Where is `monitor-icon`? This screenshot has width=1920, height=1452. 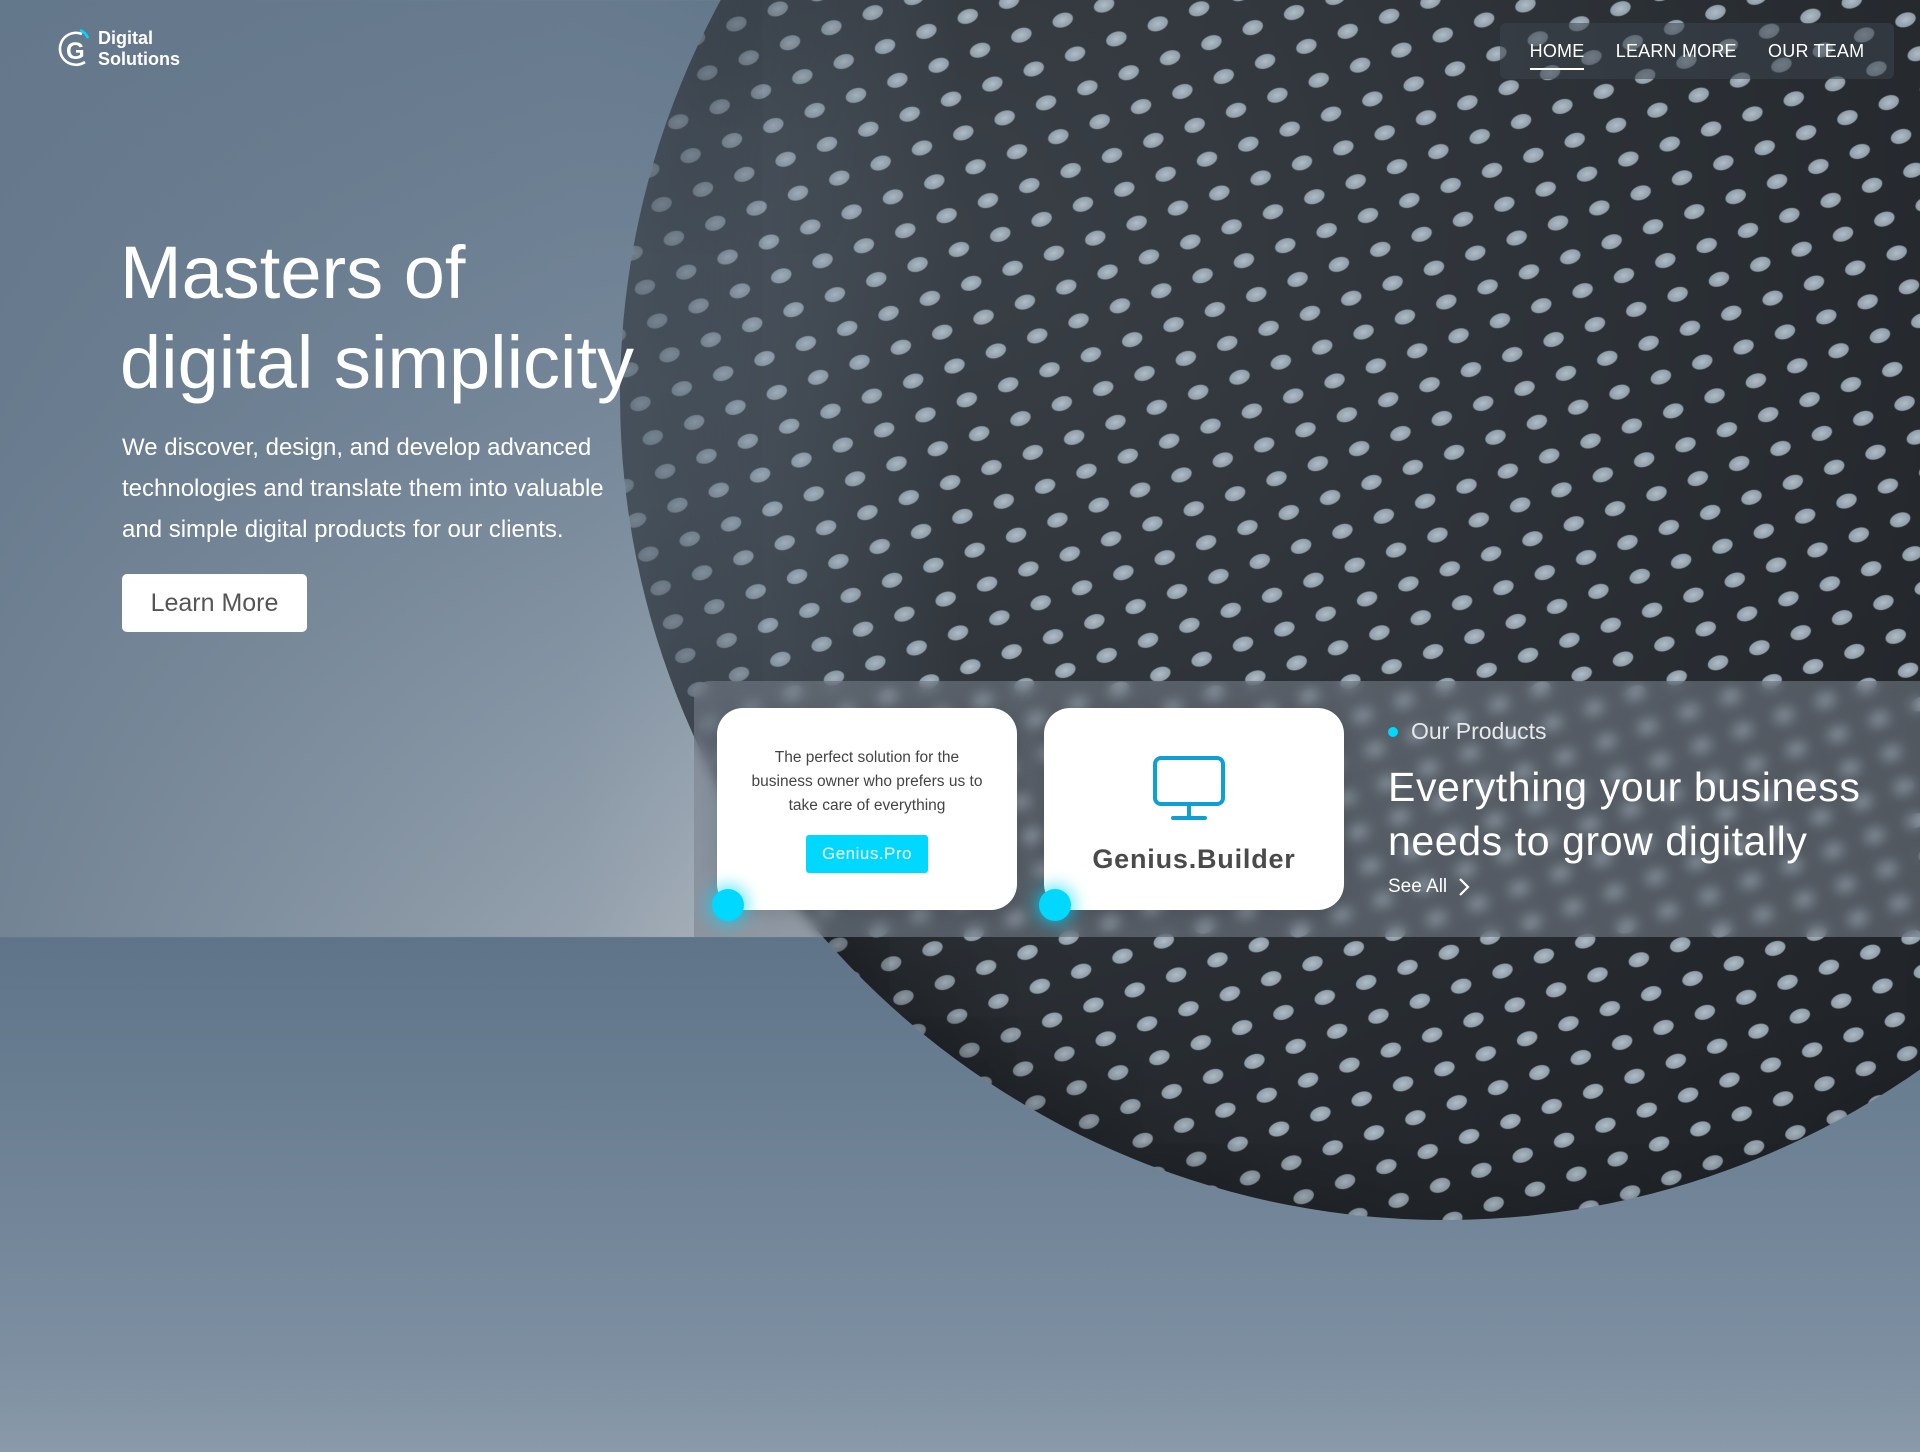 monitor-icon is located at coordinates (1189, 788).